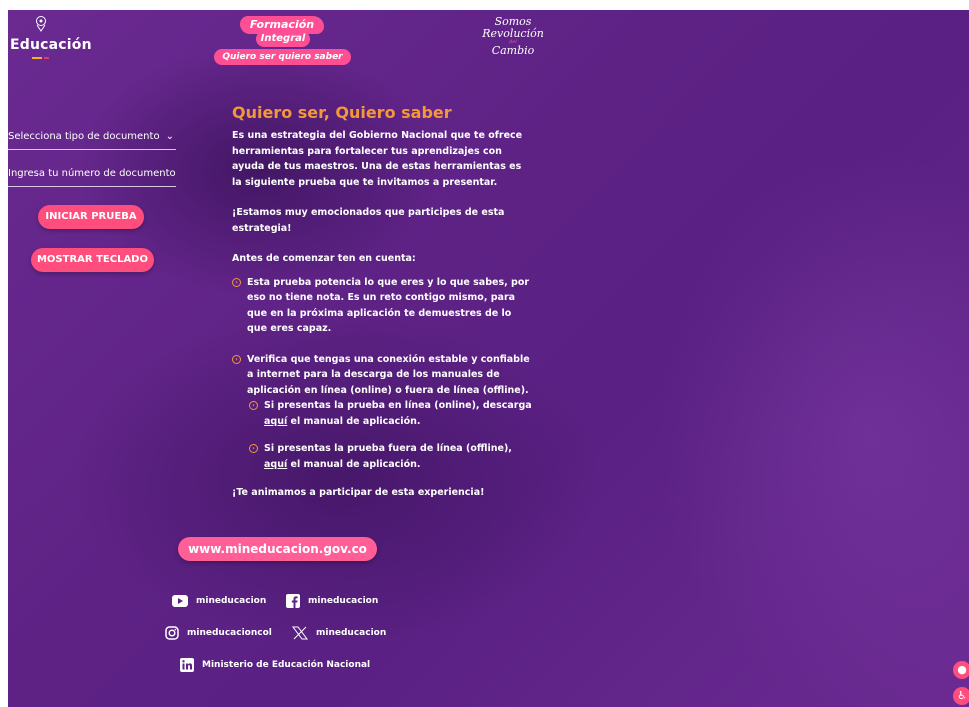  Describe the element at coordinates (293, 600) in the screenshot. I see `facebook-icon` at that location.